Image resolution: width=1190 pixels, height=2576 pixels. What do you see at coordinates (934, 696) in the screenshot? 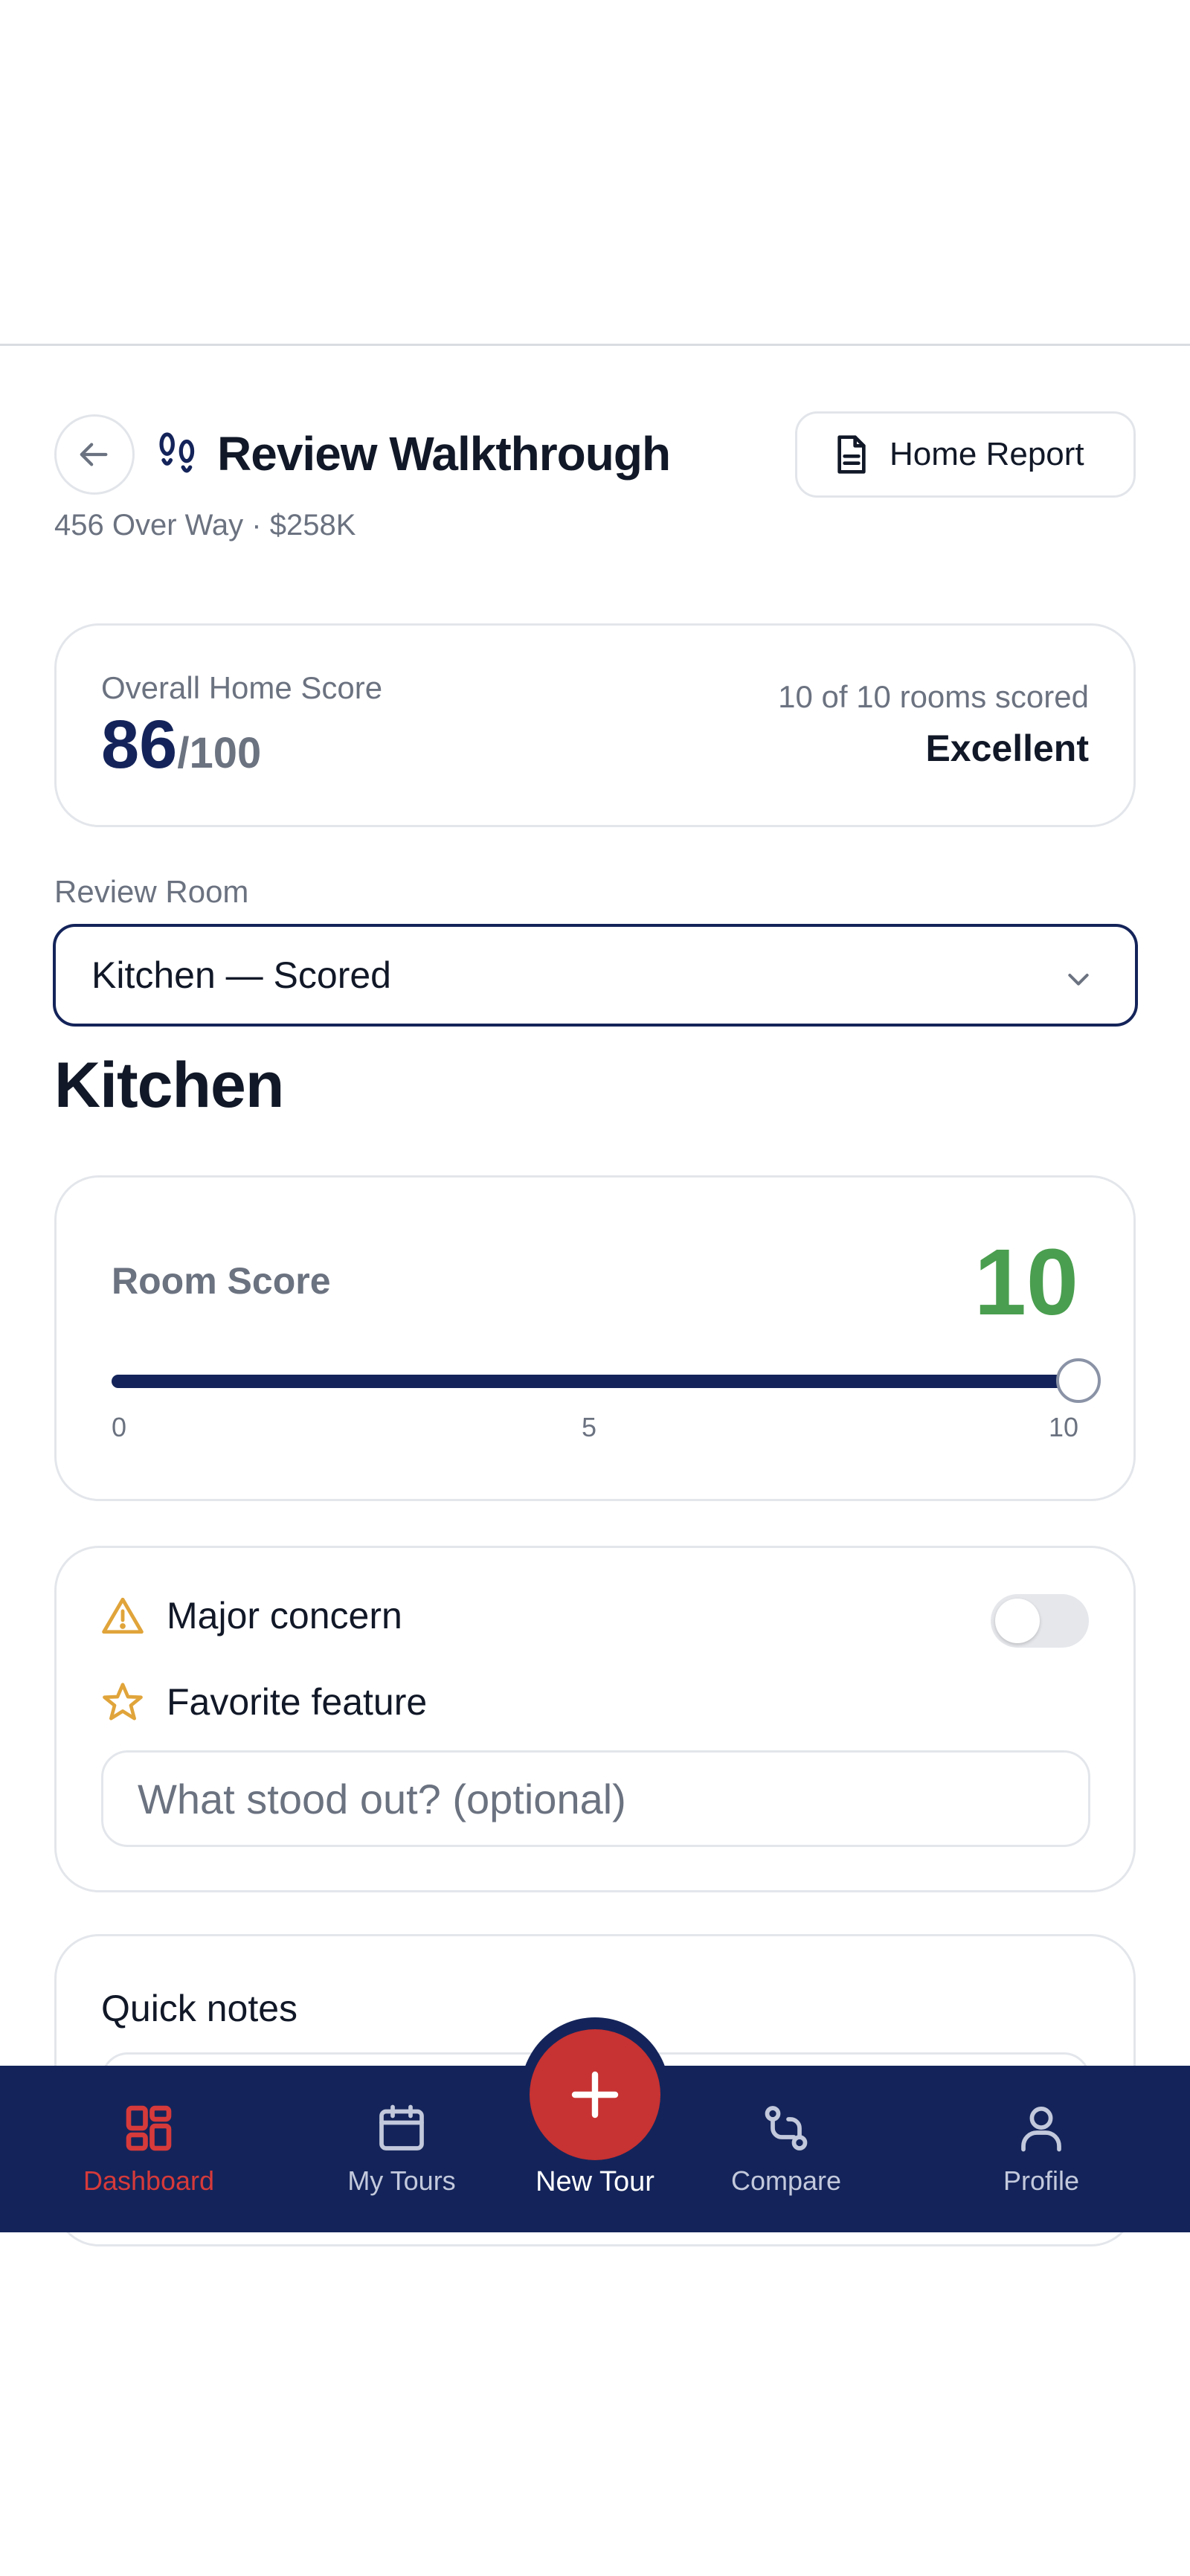
I see `rooms-scored-count: 10 of 10 rooms scored` at bounding box center [934, 696].